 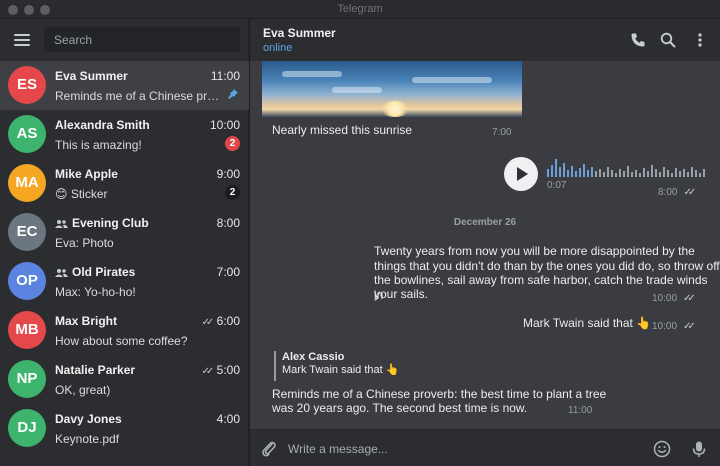 I want to click on chat-name: Natalie Parker, so click(x=95, y=370).